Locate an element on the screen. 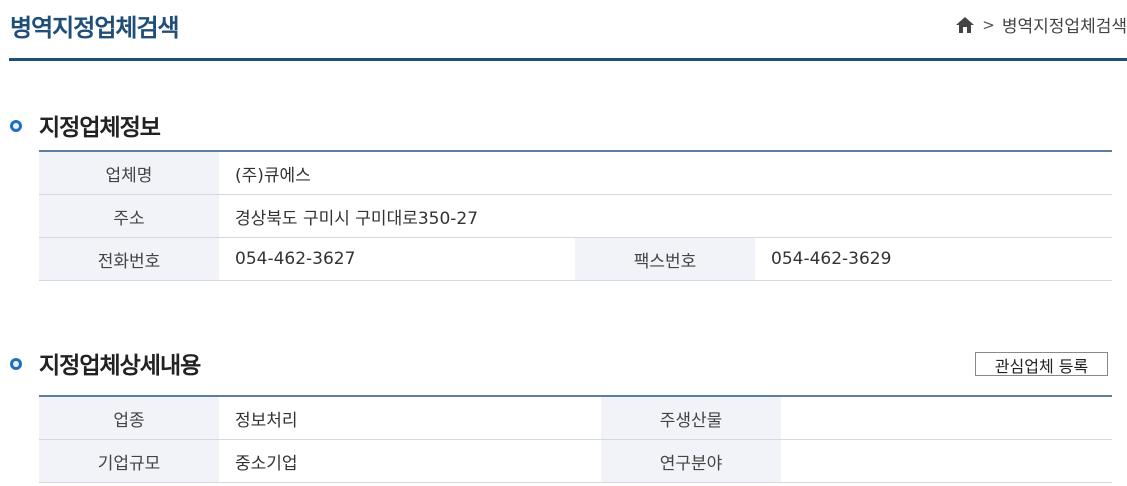 The width and height of the screenshot is (1127, 486). info-section-title: 지정업체정보 is located at coordinates (100, 128).